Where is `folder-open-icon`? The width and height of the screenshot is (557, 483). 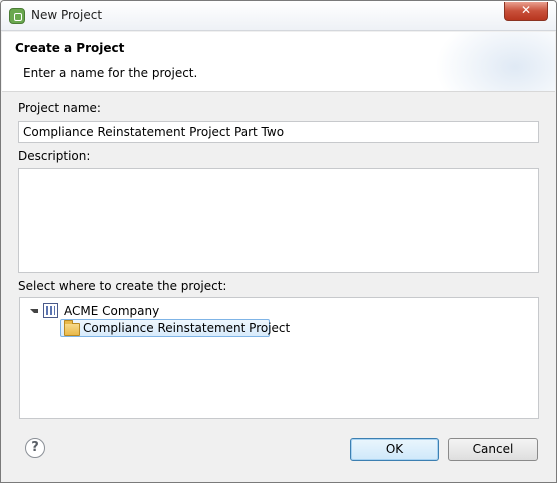
folder-open-icon is located at coordinates (72, 328).